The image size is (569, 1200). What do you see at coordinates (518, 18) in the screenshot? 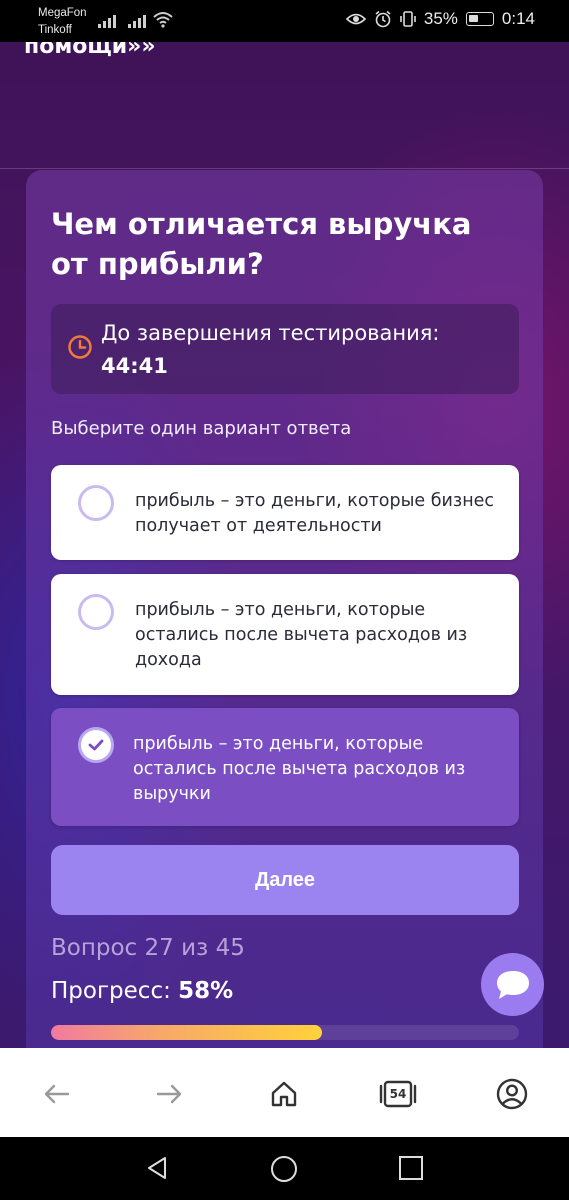
I see `clock: 0:14` at bounding box center [518, 18].